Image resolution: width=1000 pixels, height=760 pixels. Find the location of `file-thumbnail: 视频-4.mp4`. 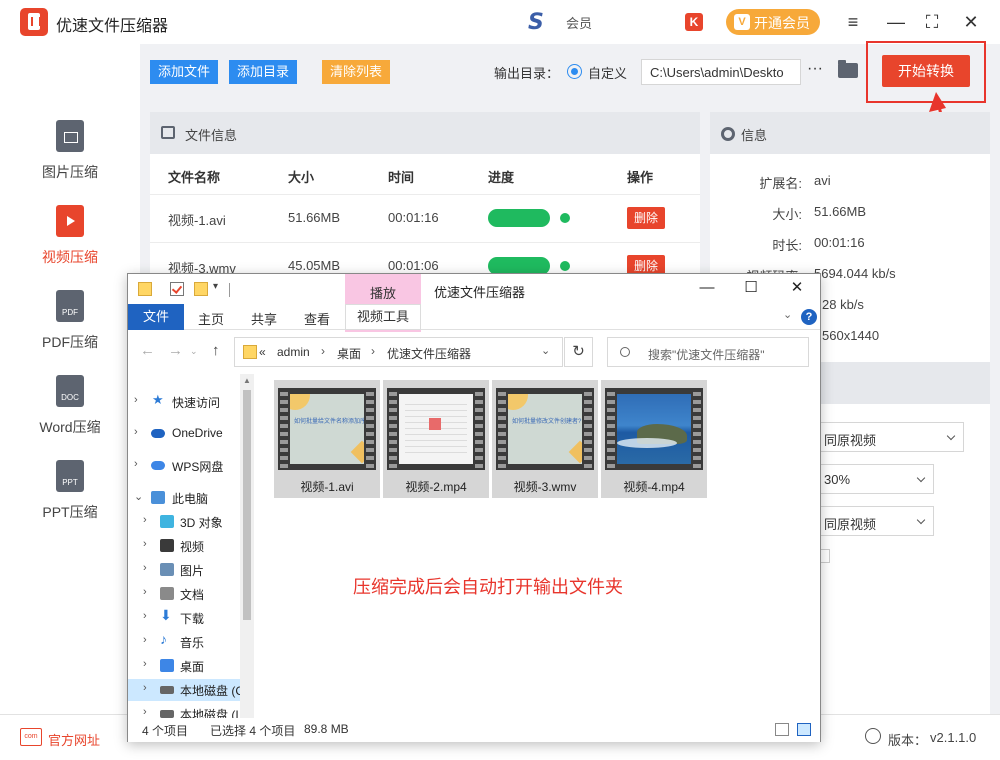

file-thumbnail: 视频-4.mp4 is located at coordinates (654, 439).